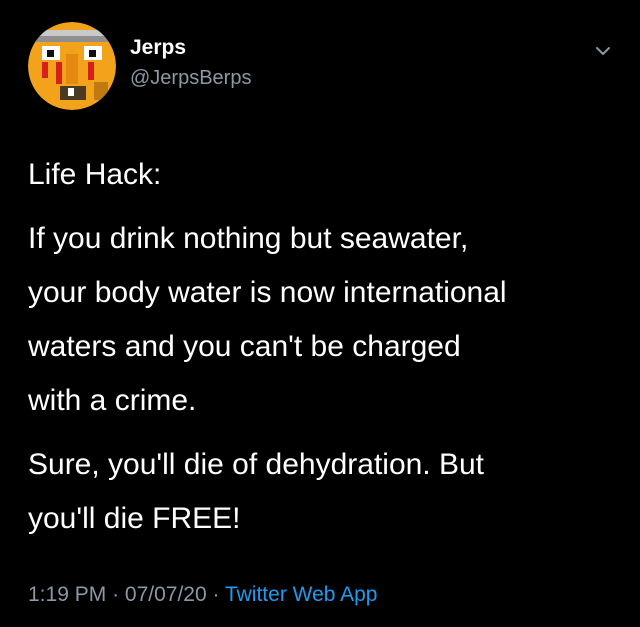  Describe the element at coordinates (134, 518) in the screenshot. I see `tweet-line: you'll die FREE!` at that location.